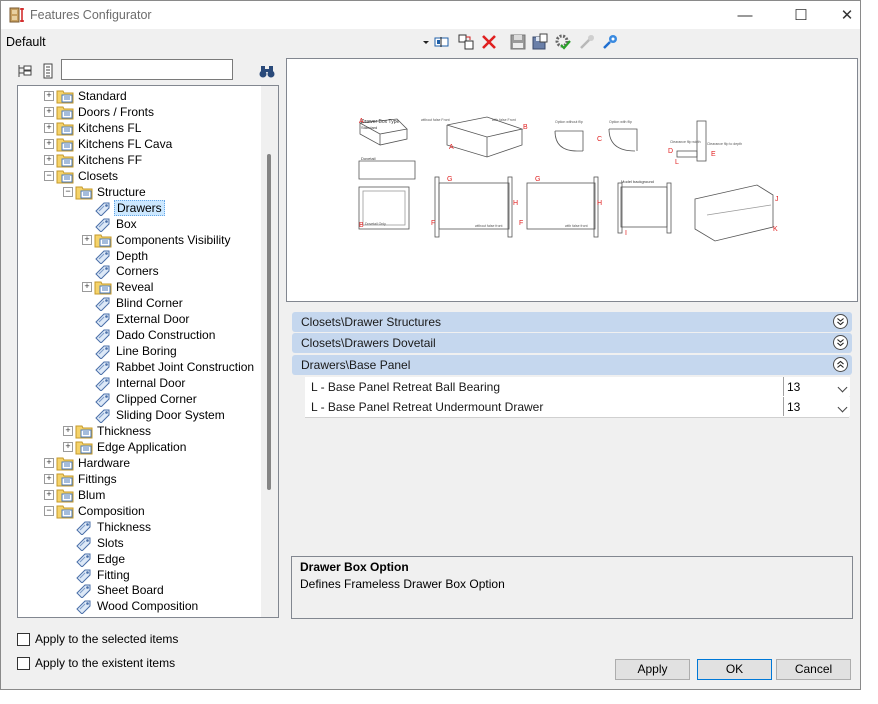  I want to click on settings-check-icon, so click(563, 42).